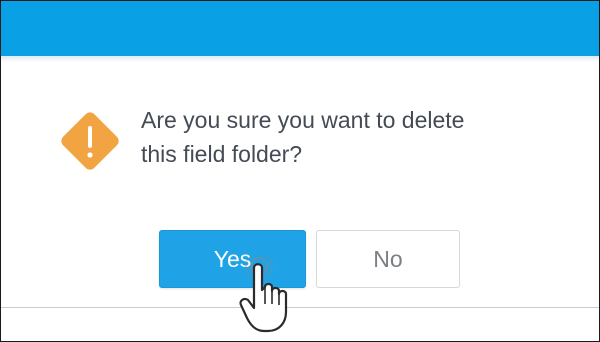 This screenshot has width=600, height=342. What do you see at coordinates (232, 259) in the screenshot?
I see `yes-button: Yes` at bounding box center [232, 259].